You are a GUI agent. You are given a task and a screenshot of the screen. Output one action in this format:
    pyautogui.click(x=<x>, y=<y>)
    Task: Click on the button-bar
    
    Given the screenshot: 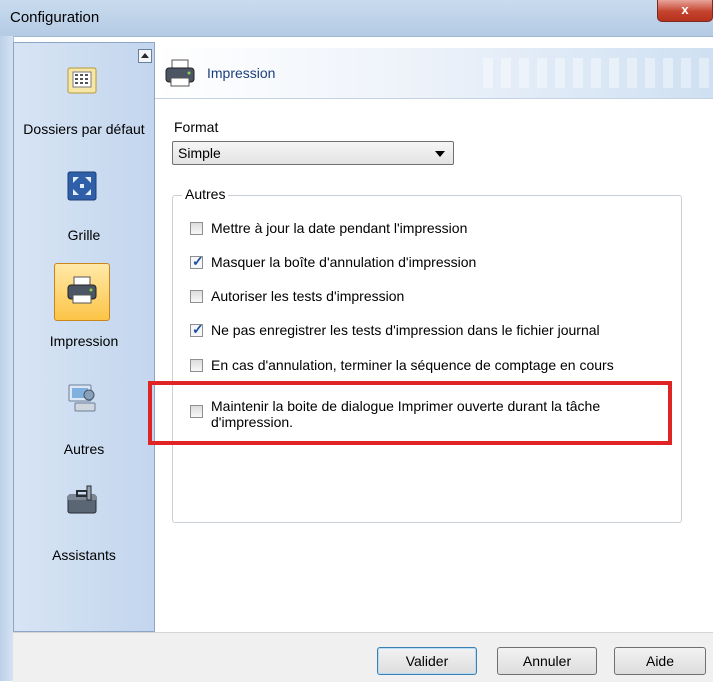 What is the action you would take?
    pyautogui.click(x=363, y=657)
    